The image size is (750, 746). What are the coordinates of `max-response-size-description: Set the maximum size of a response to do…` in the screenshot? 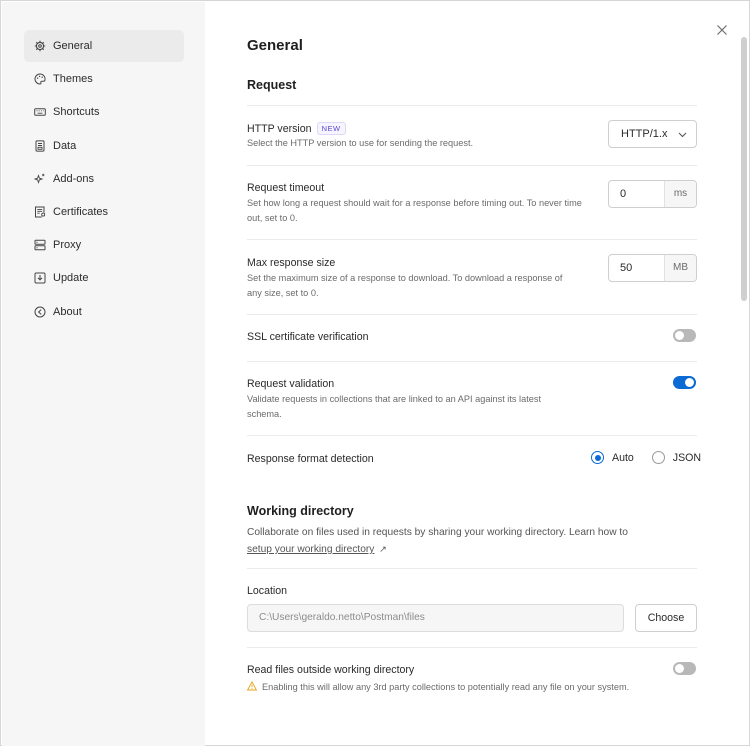 It's located at (405, 285).